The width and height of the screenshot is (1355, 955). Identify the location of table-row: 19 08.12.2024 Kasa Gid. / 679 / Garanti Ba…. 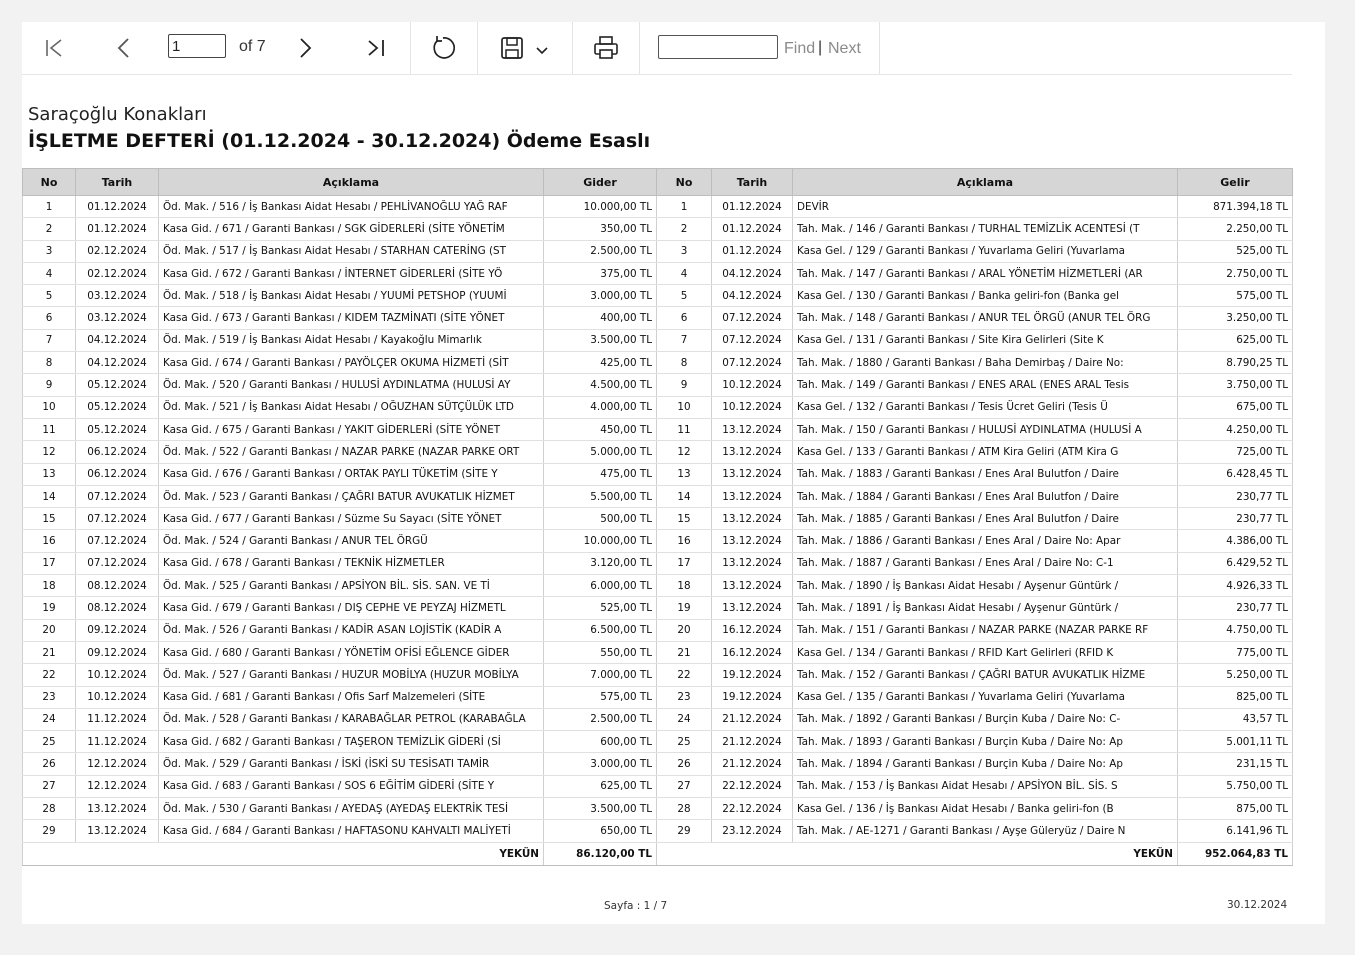
(339, 608).